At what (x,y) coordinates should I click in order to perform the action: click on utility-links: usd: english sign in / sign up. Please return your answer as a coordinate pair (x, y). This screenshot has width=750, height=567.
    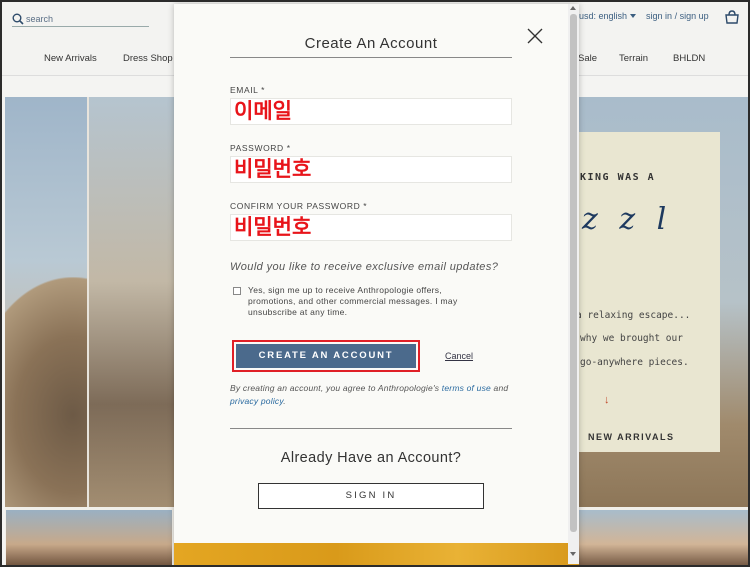
    Looking at the image, I should click on (644, 16).